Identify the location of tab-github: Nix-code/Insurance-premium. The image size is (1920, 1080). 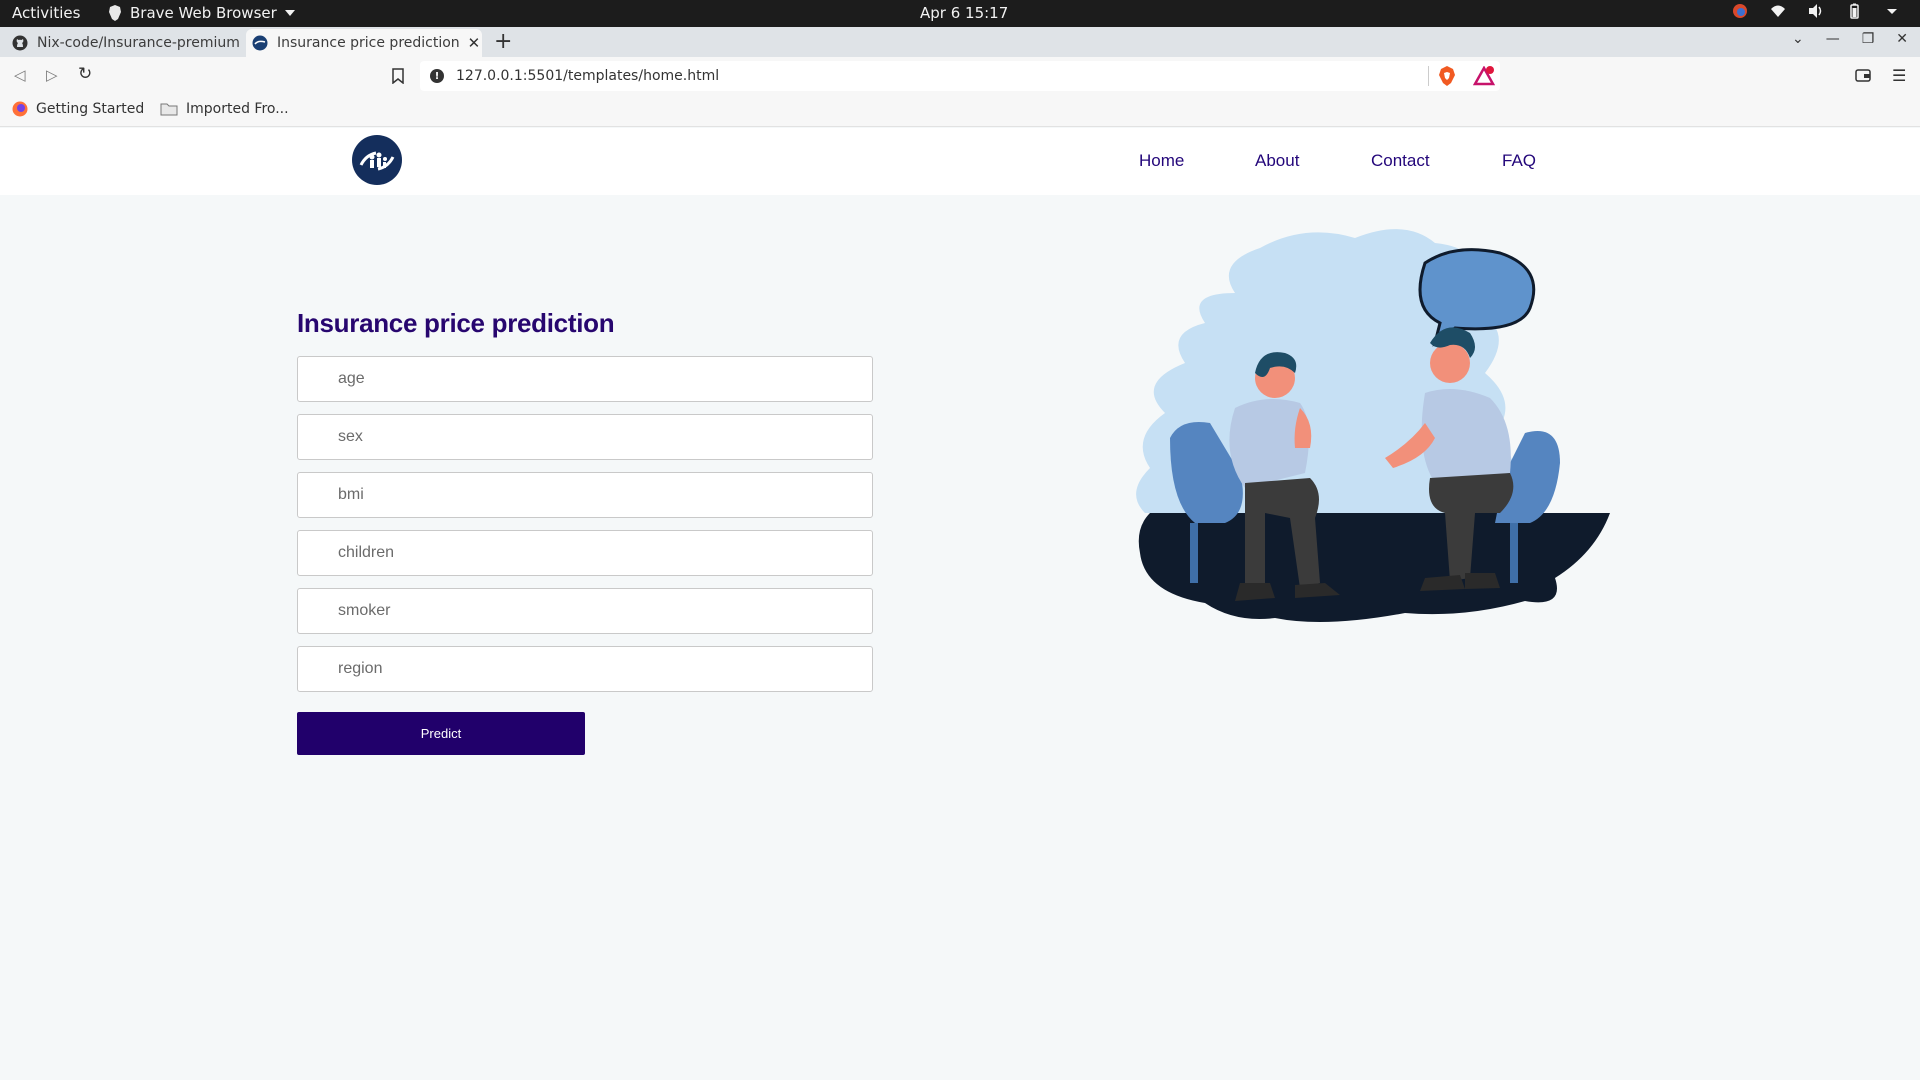
(127, 43).